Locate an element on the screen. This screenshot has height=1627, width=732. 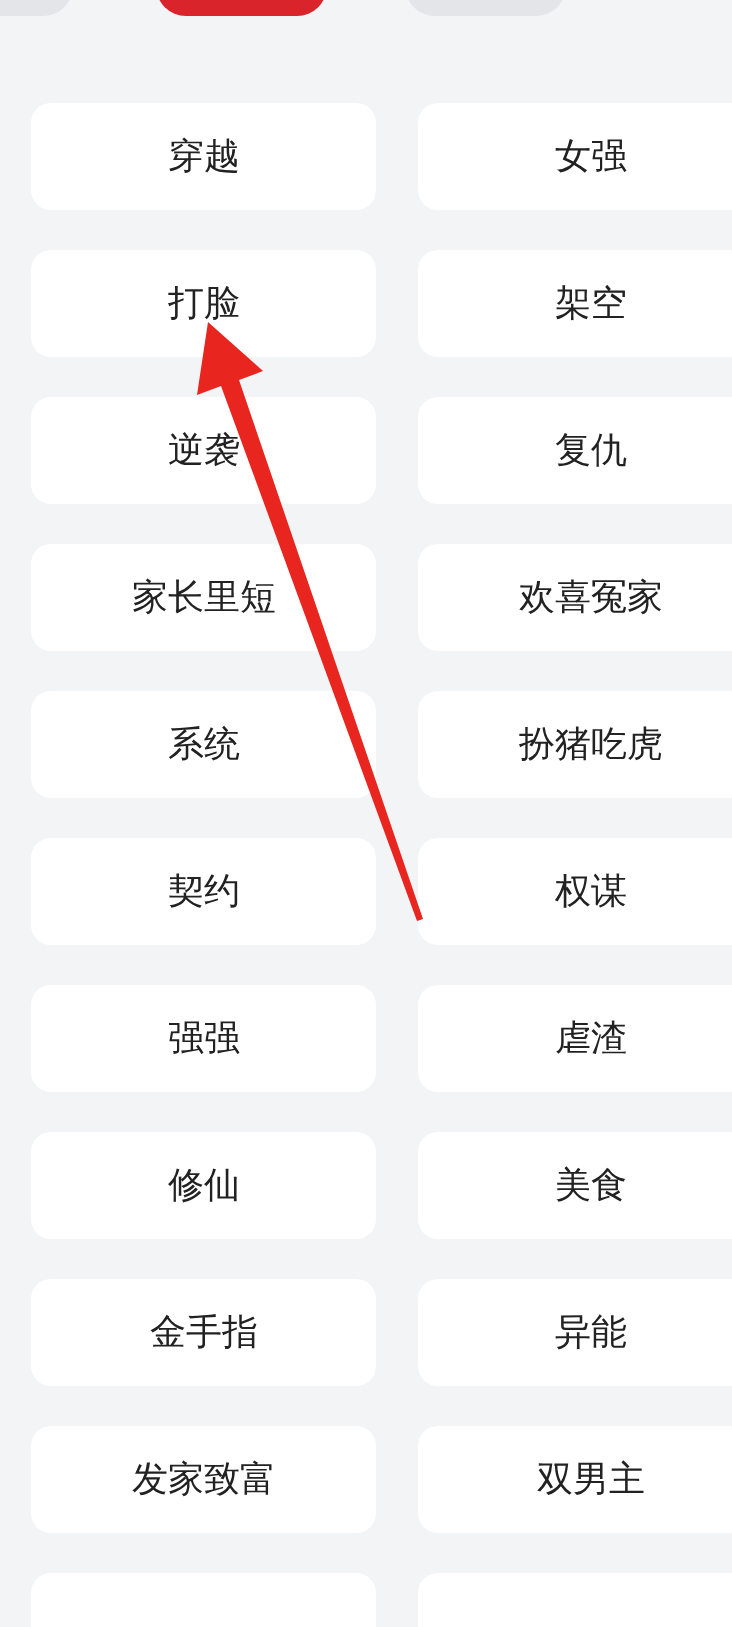
tag-button: 欢喜冤家 is located at coordinates (575, 597).